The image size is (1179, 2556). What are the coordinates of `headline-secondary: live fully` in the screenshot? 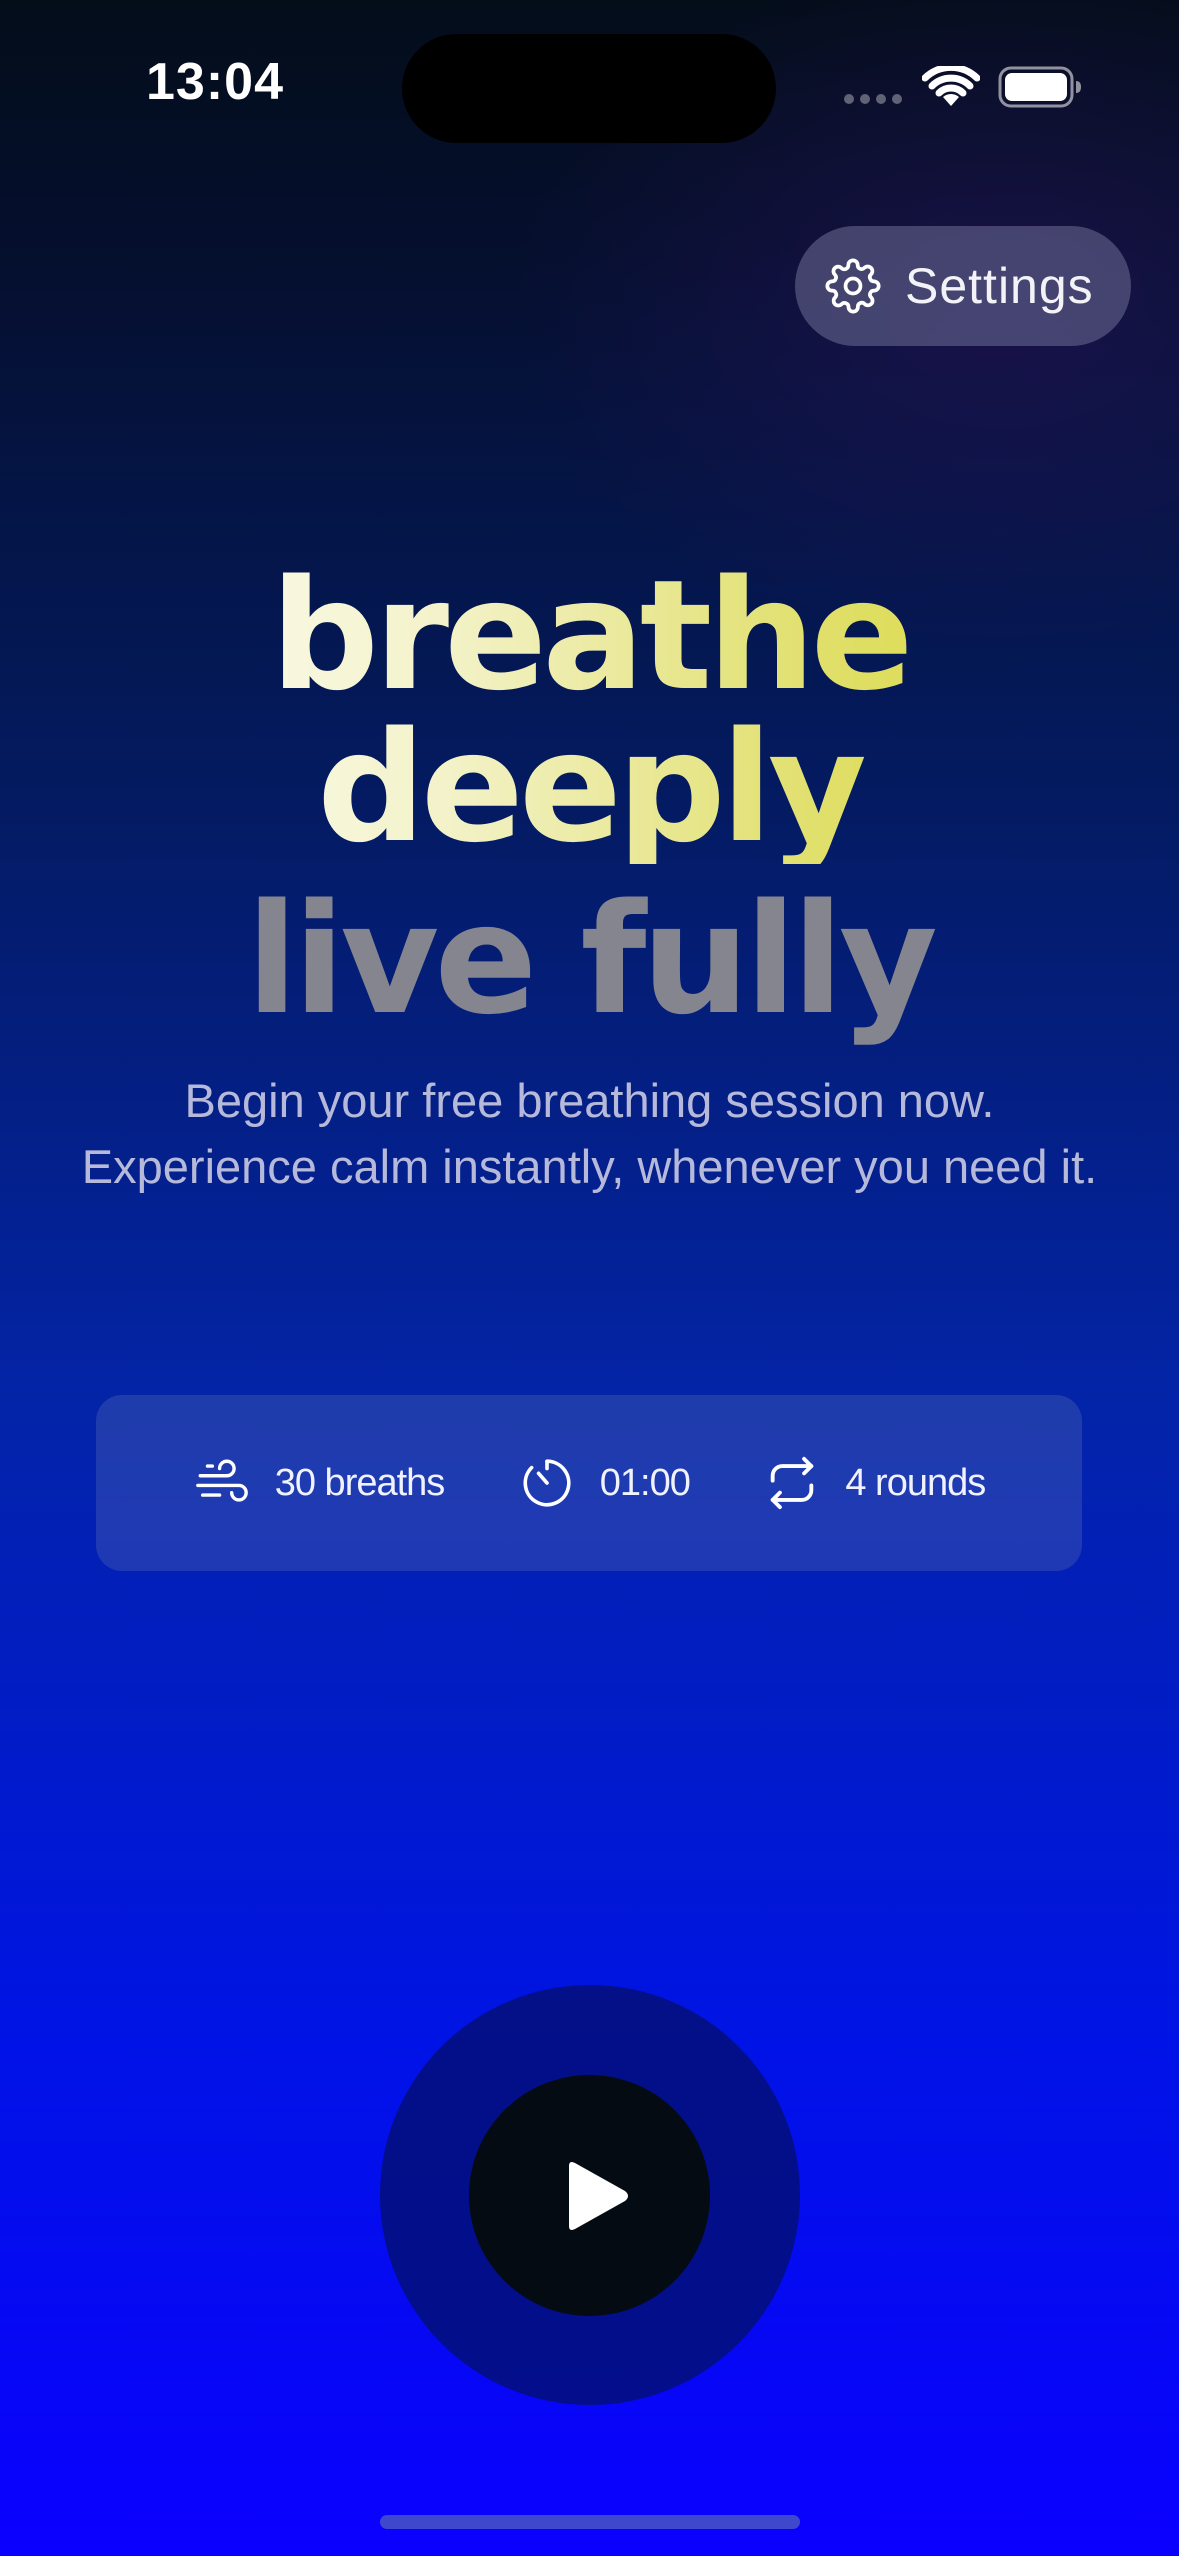 It's located at (592, 959).